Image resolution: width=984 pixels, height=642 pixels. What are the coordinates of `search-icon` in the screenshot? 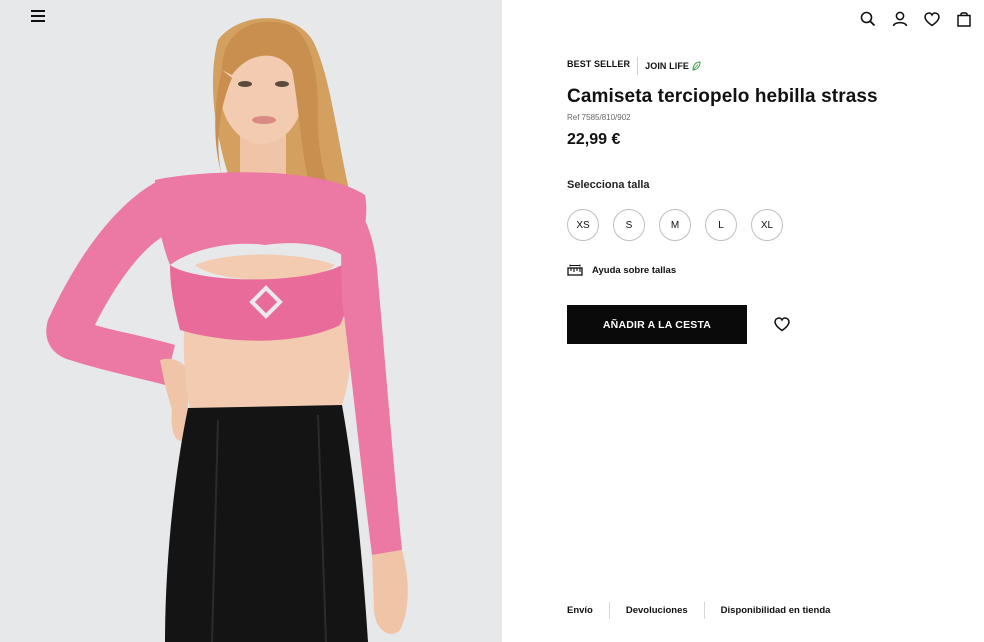 It's located at (868, 19).